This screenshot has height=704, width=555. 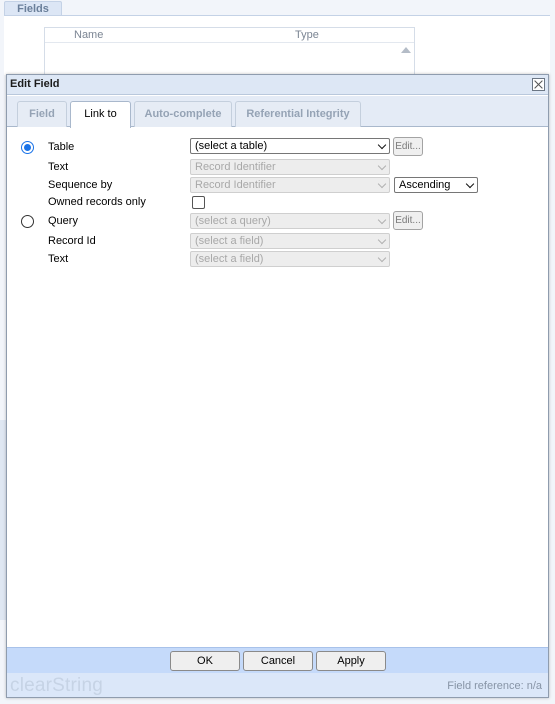 I want to click on tab-link-to: Link to, so click(x=100, y=114).